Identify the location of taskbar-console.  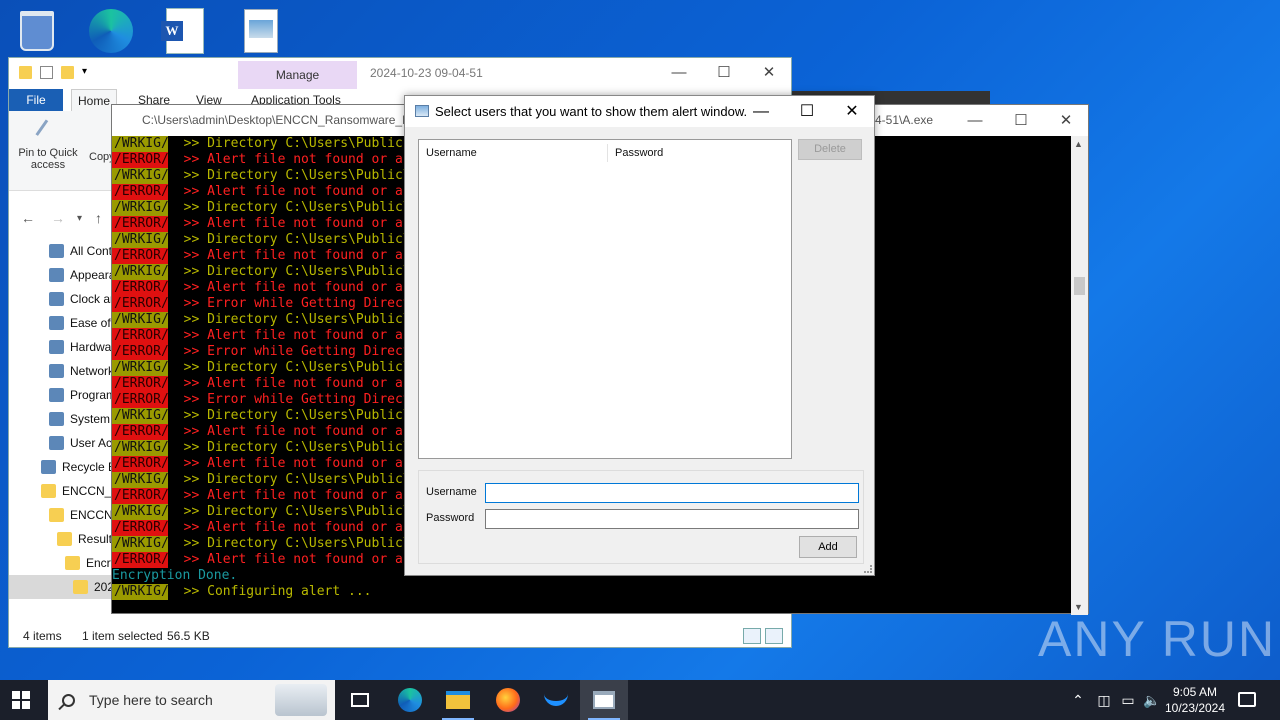
(604, 700).